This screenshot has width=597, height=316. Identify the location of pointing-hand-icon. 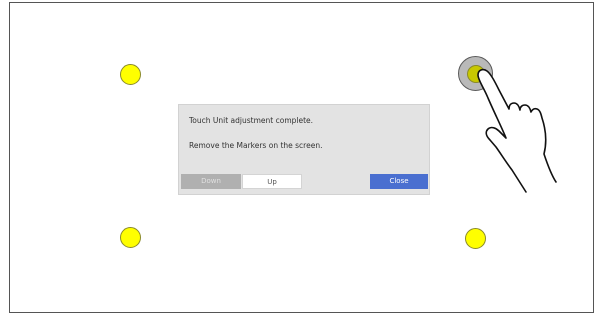
(517, 130).